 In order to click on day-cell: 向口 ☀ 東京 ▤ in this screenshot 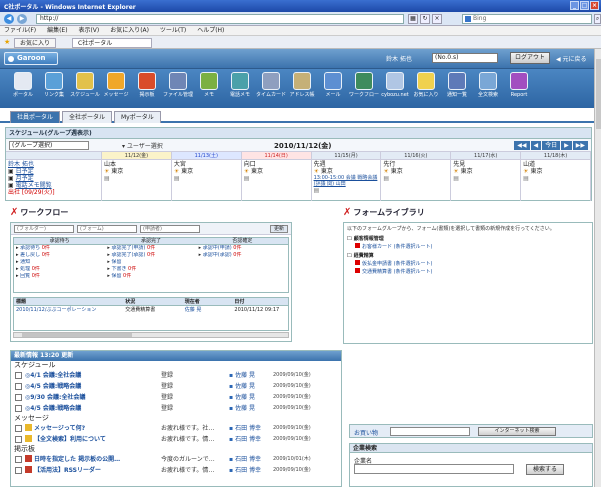, I will do `click(276, 171)`.